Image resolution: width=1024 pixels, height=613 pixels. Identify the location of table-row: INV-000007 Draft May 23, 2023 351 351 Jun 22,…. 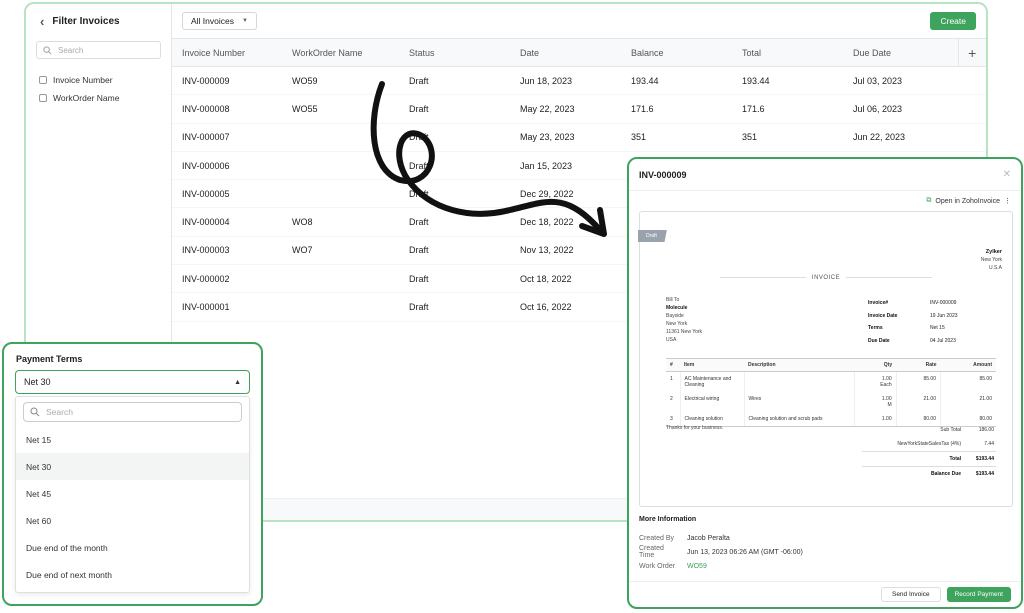
(579, 137).